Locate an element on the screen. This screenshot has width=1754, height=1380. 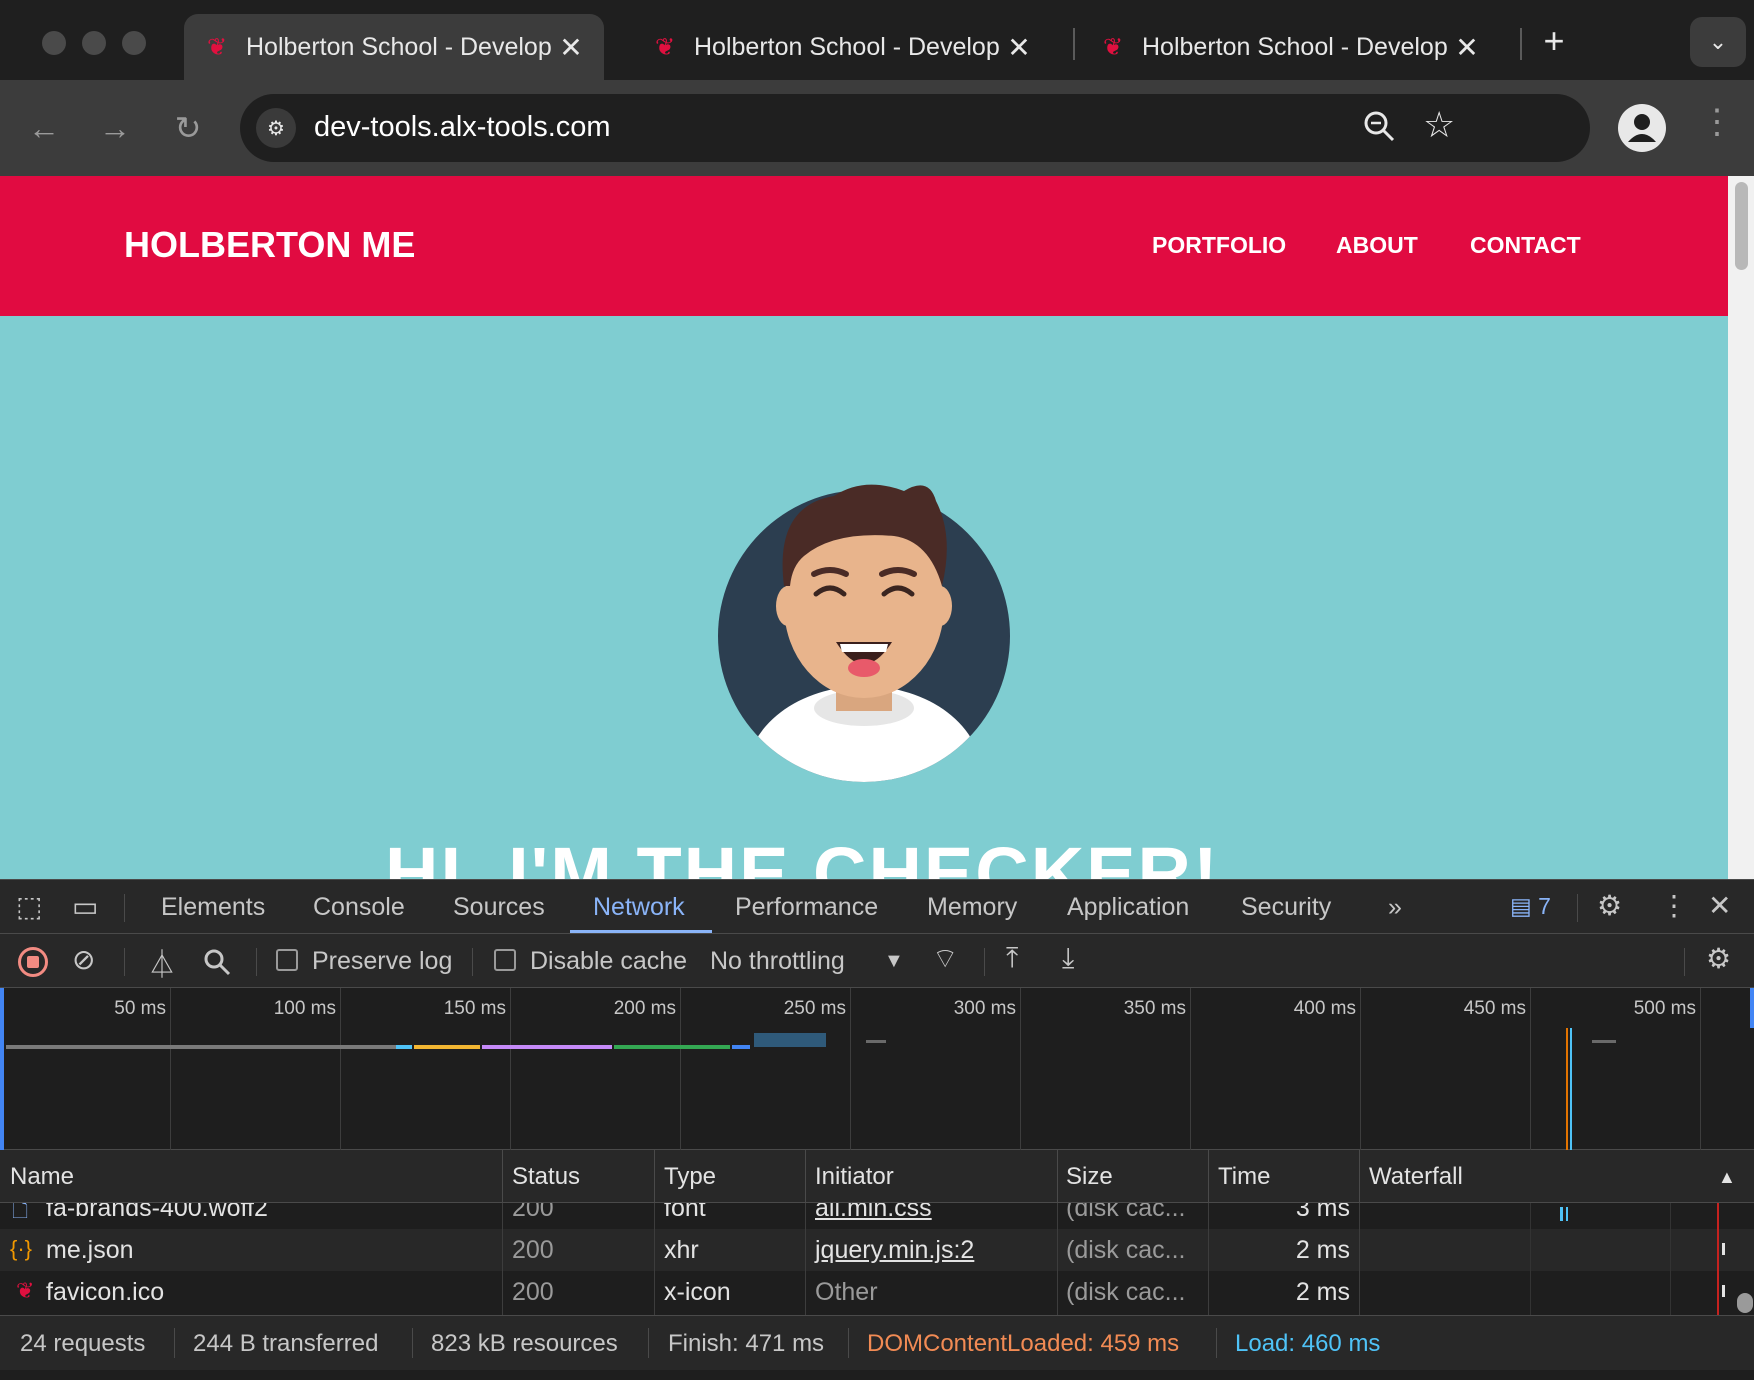
column-name: Name is located at coordinates (42, 1177).